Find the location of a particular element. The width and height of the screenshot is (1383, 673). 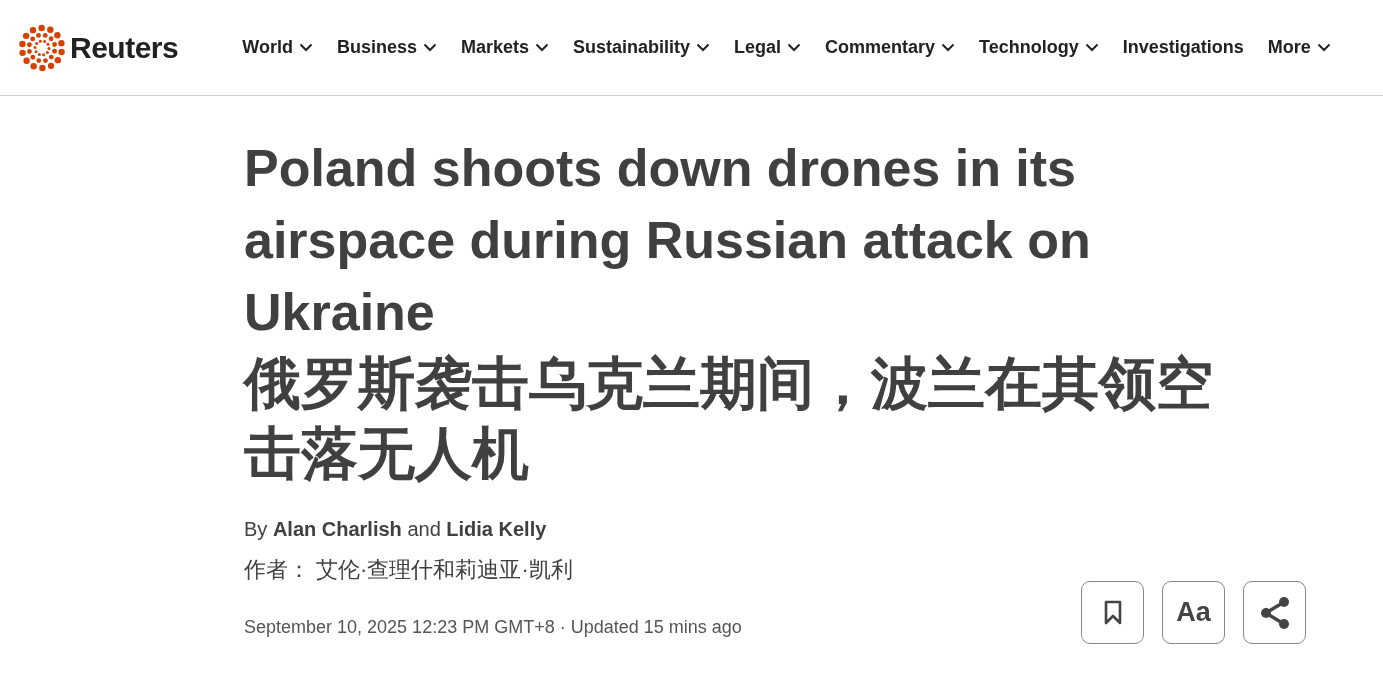

nav-item: Investigations is located at coordinates (1183, 47).